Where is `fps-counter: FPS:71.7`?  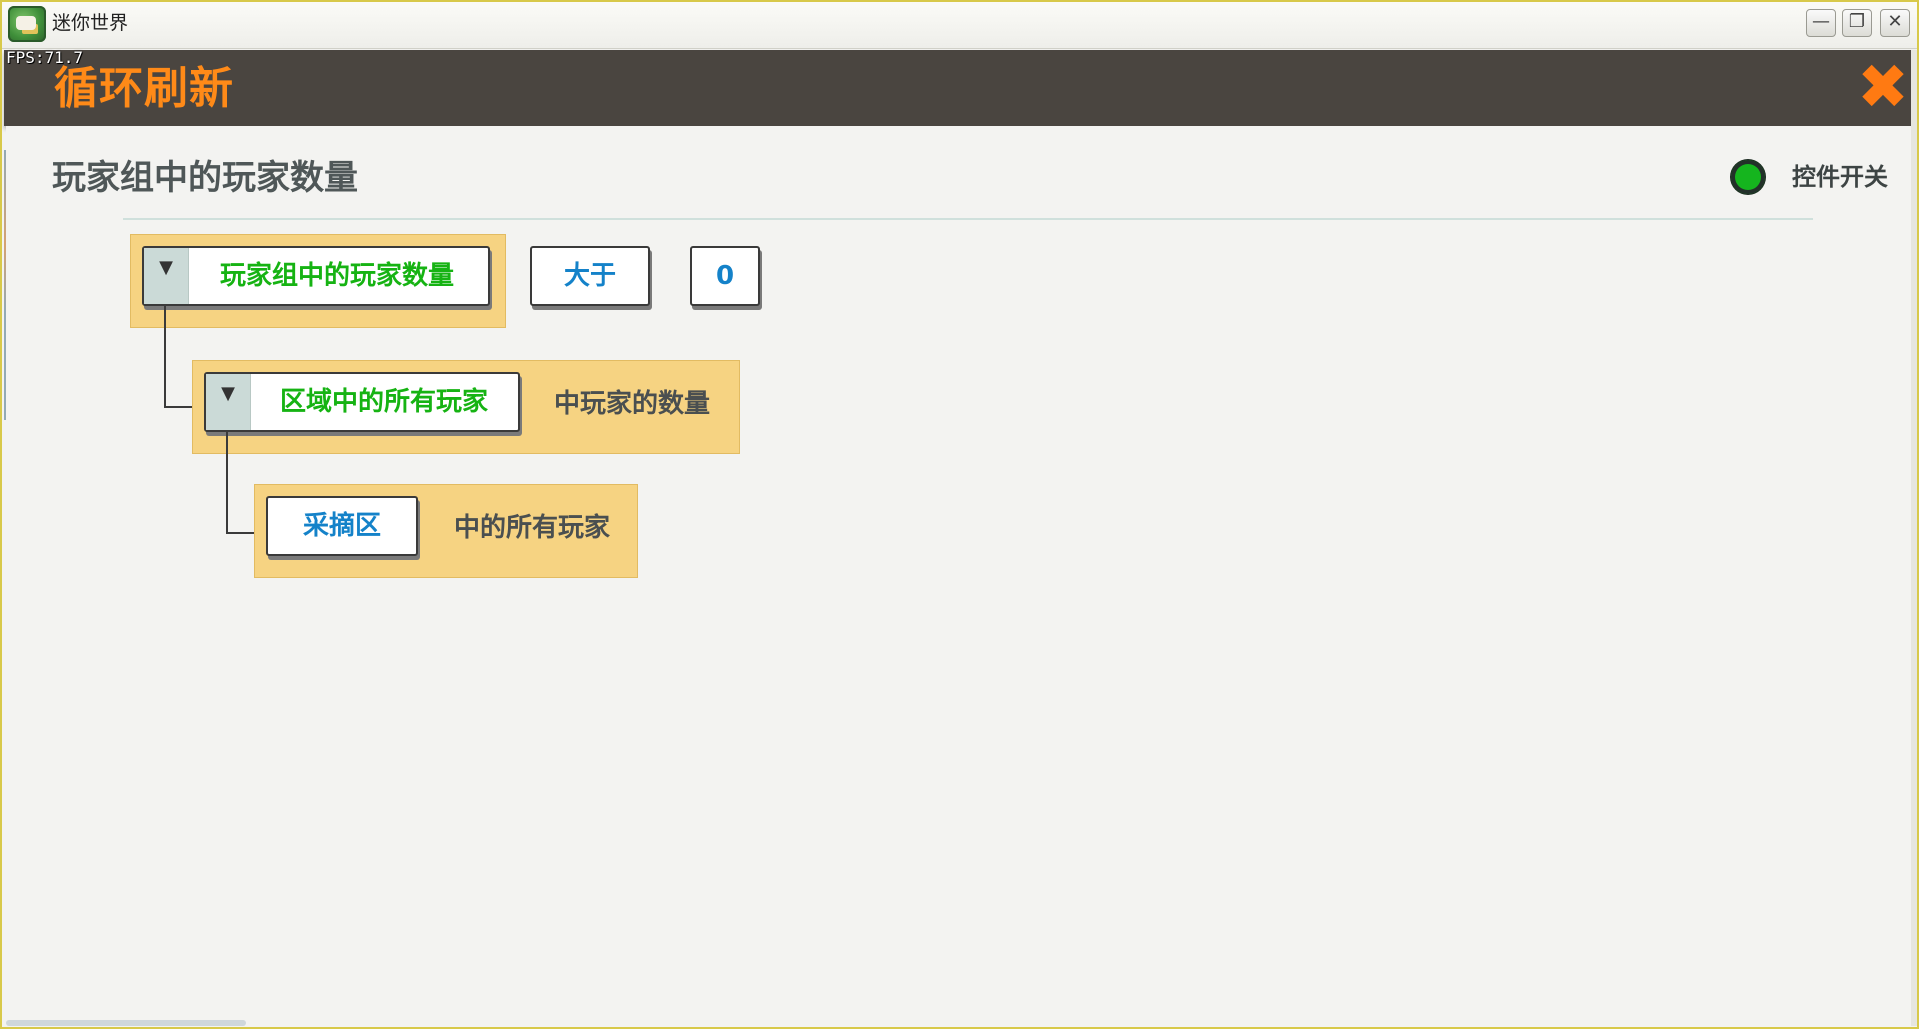
fps-counter: FPS:71.7 is located at coordinates (45, 57).